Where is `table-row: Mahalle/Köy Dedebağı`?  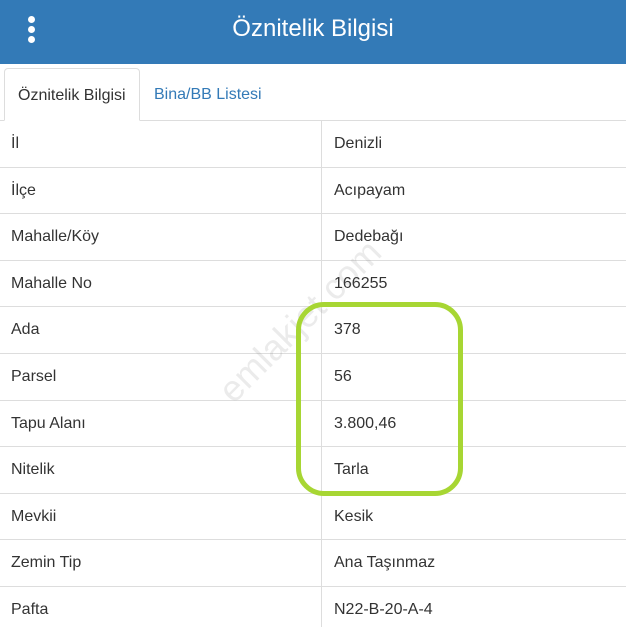
table-row: Mahalle/Köy Dedebağı is located at coordinates (313, 237).